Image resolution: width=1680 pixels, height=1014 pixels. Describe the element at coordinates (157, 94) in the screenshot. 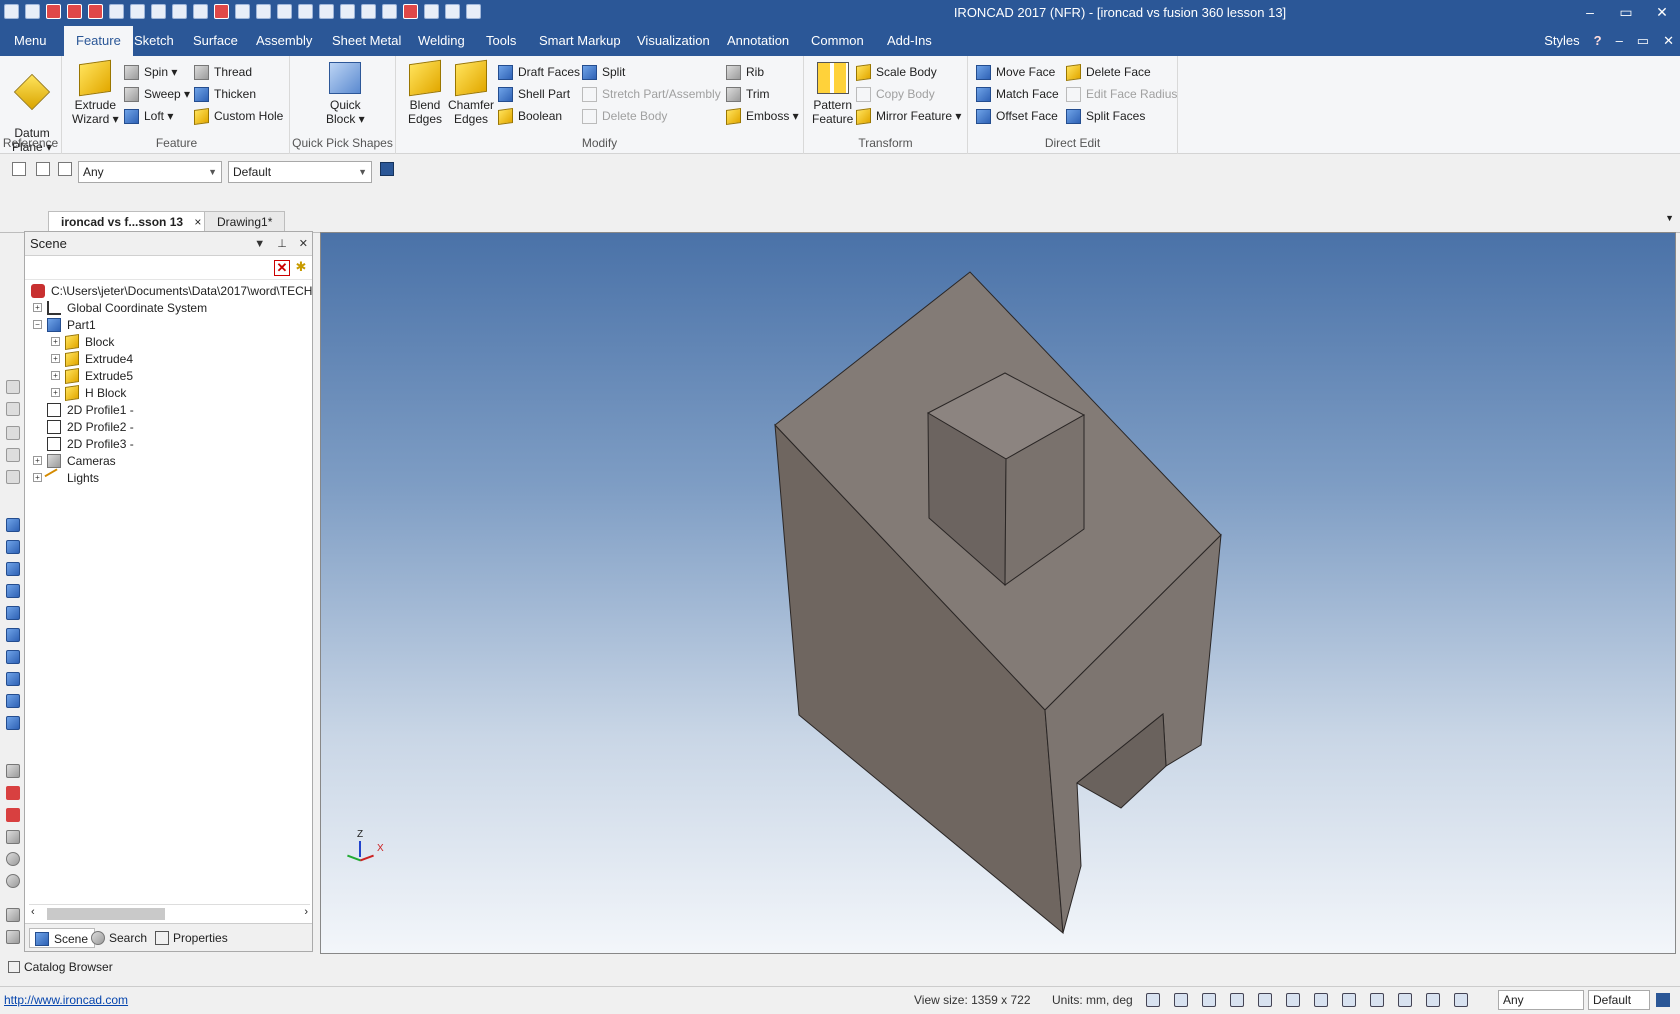

I see `sweep-button: Sweep ▾` at that location.